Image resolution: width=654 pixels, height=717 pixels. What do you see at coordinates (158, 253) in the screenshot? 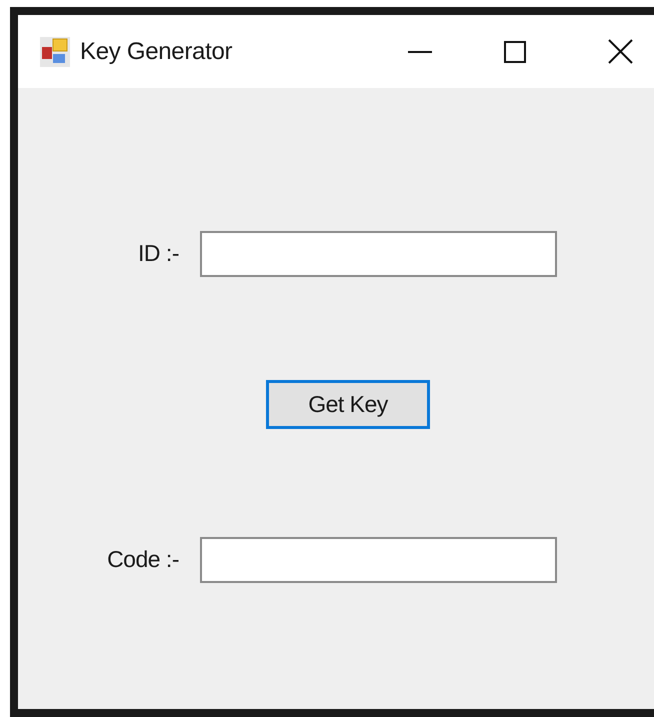
I see `field-label: ID :-` at bounding box center [158, 253].